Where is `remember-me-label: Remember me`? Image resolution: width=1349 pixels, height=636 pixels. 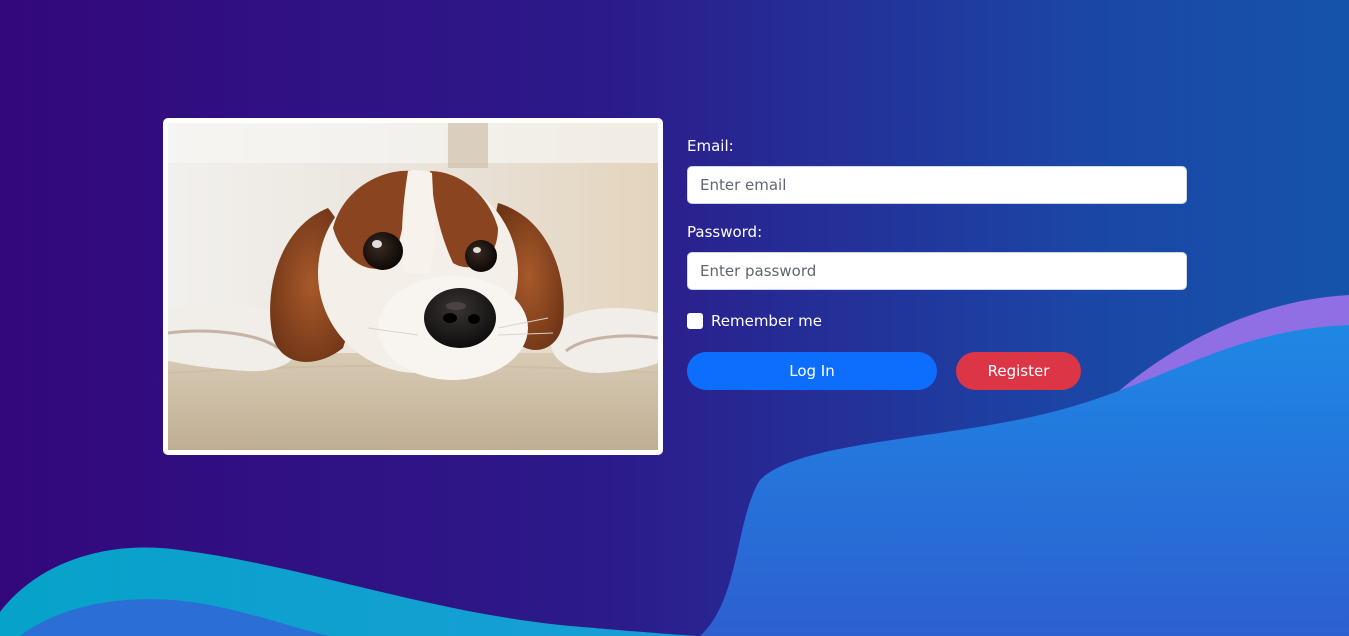
remember-me-label: Remember me is located at coordinates (766, 321).